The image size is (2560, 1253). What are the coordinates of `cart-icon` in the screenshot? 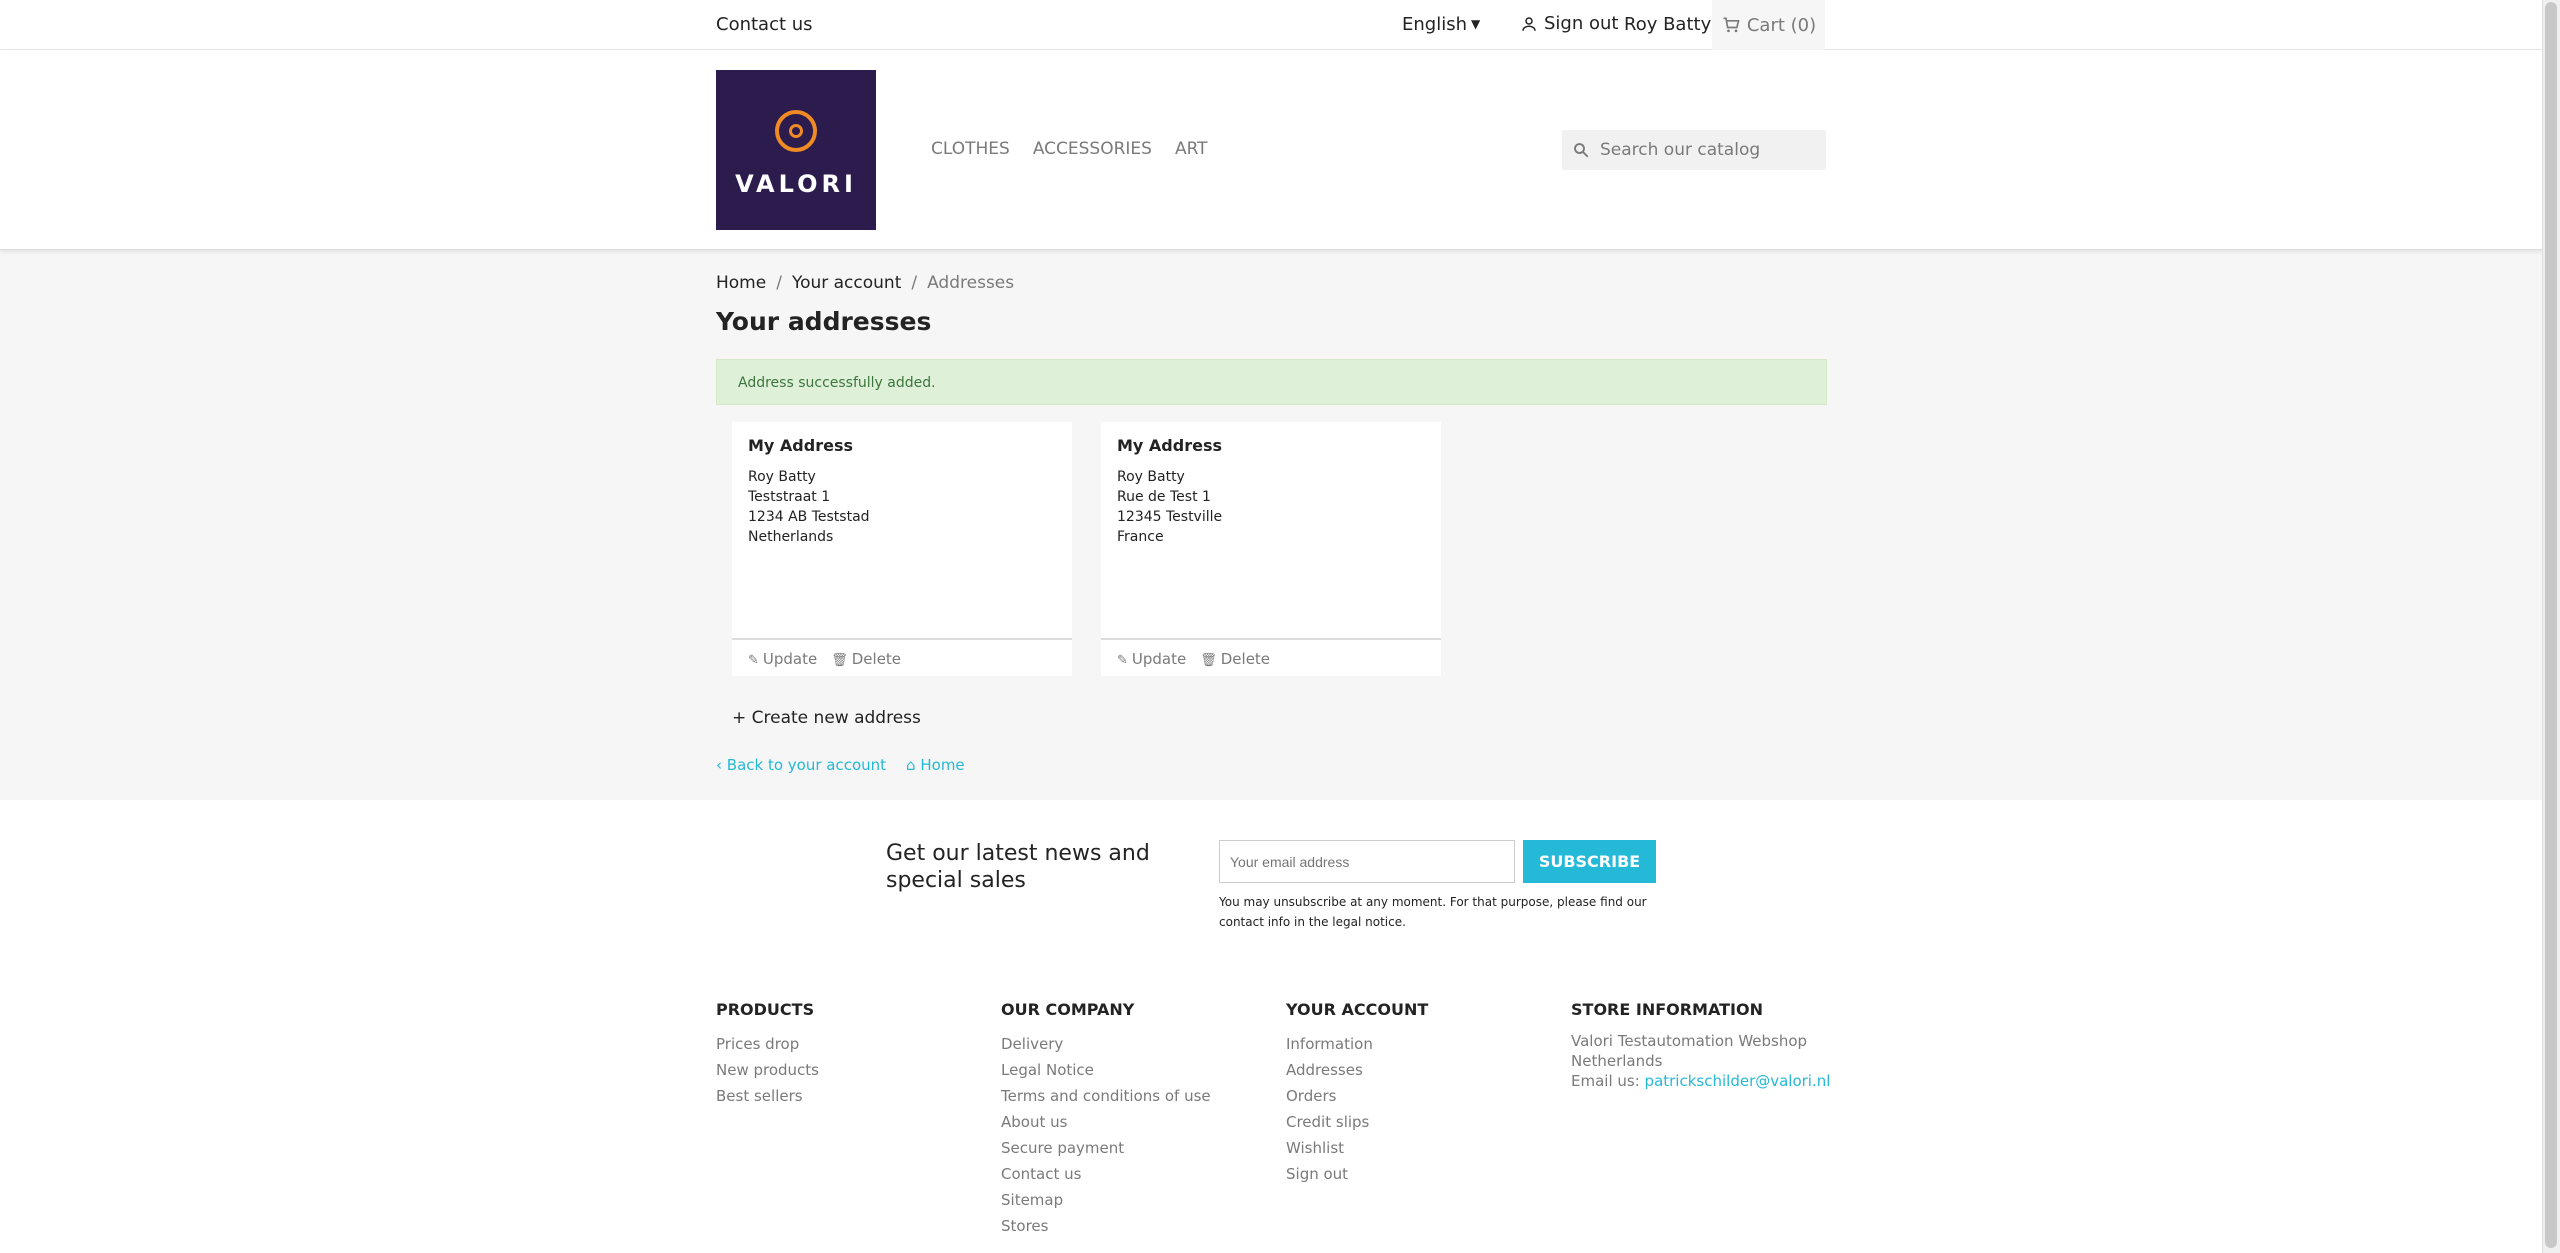 It's located at (1731, 25).